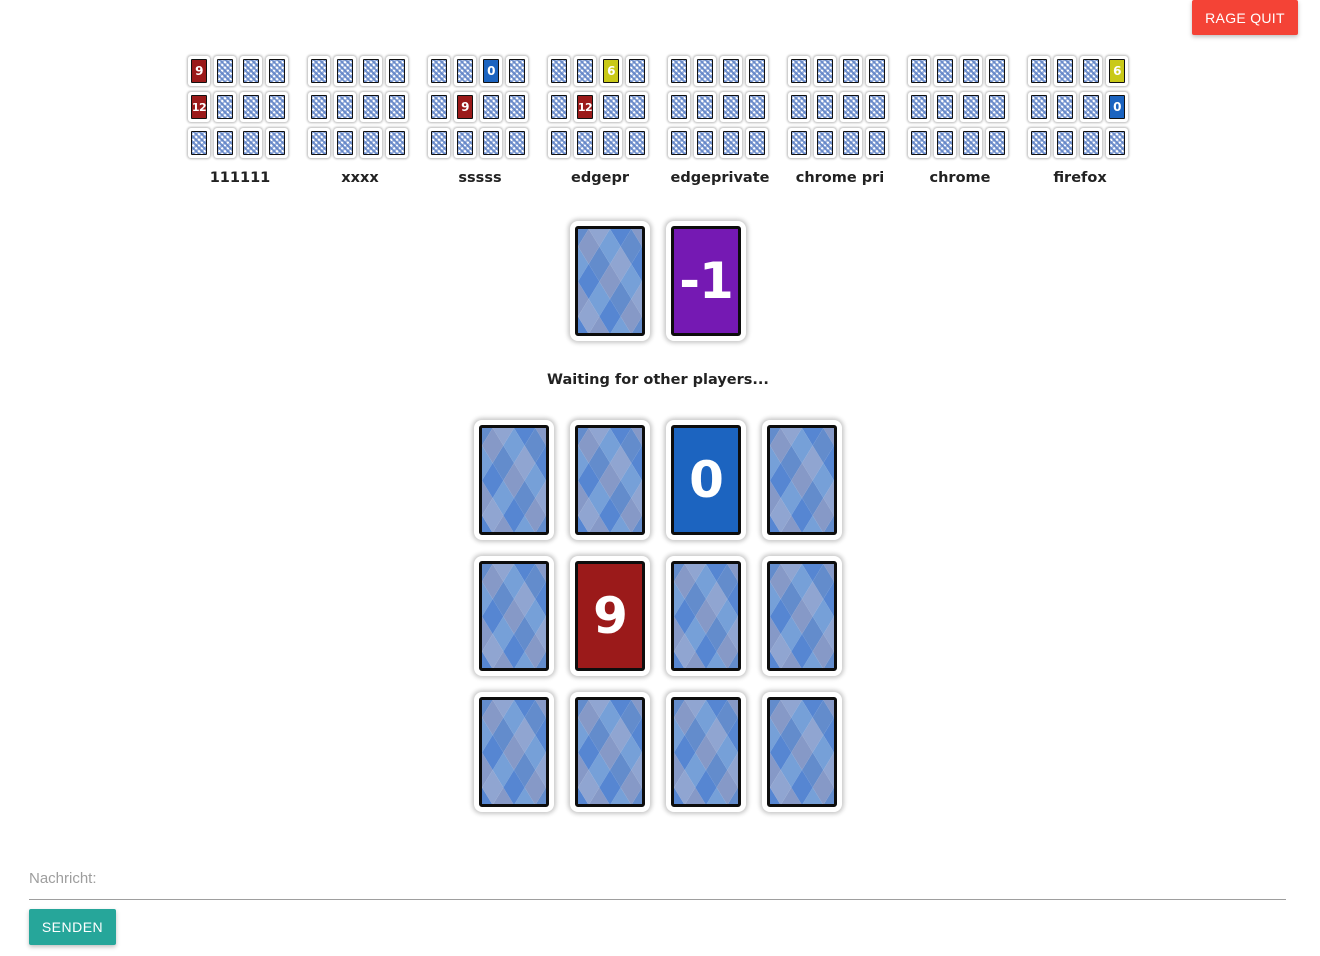  What do you see at coordinates (1117, 107) in the screenshot?
I see `mini-card-value: 0` at bounding box center [1117, 107].